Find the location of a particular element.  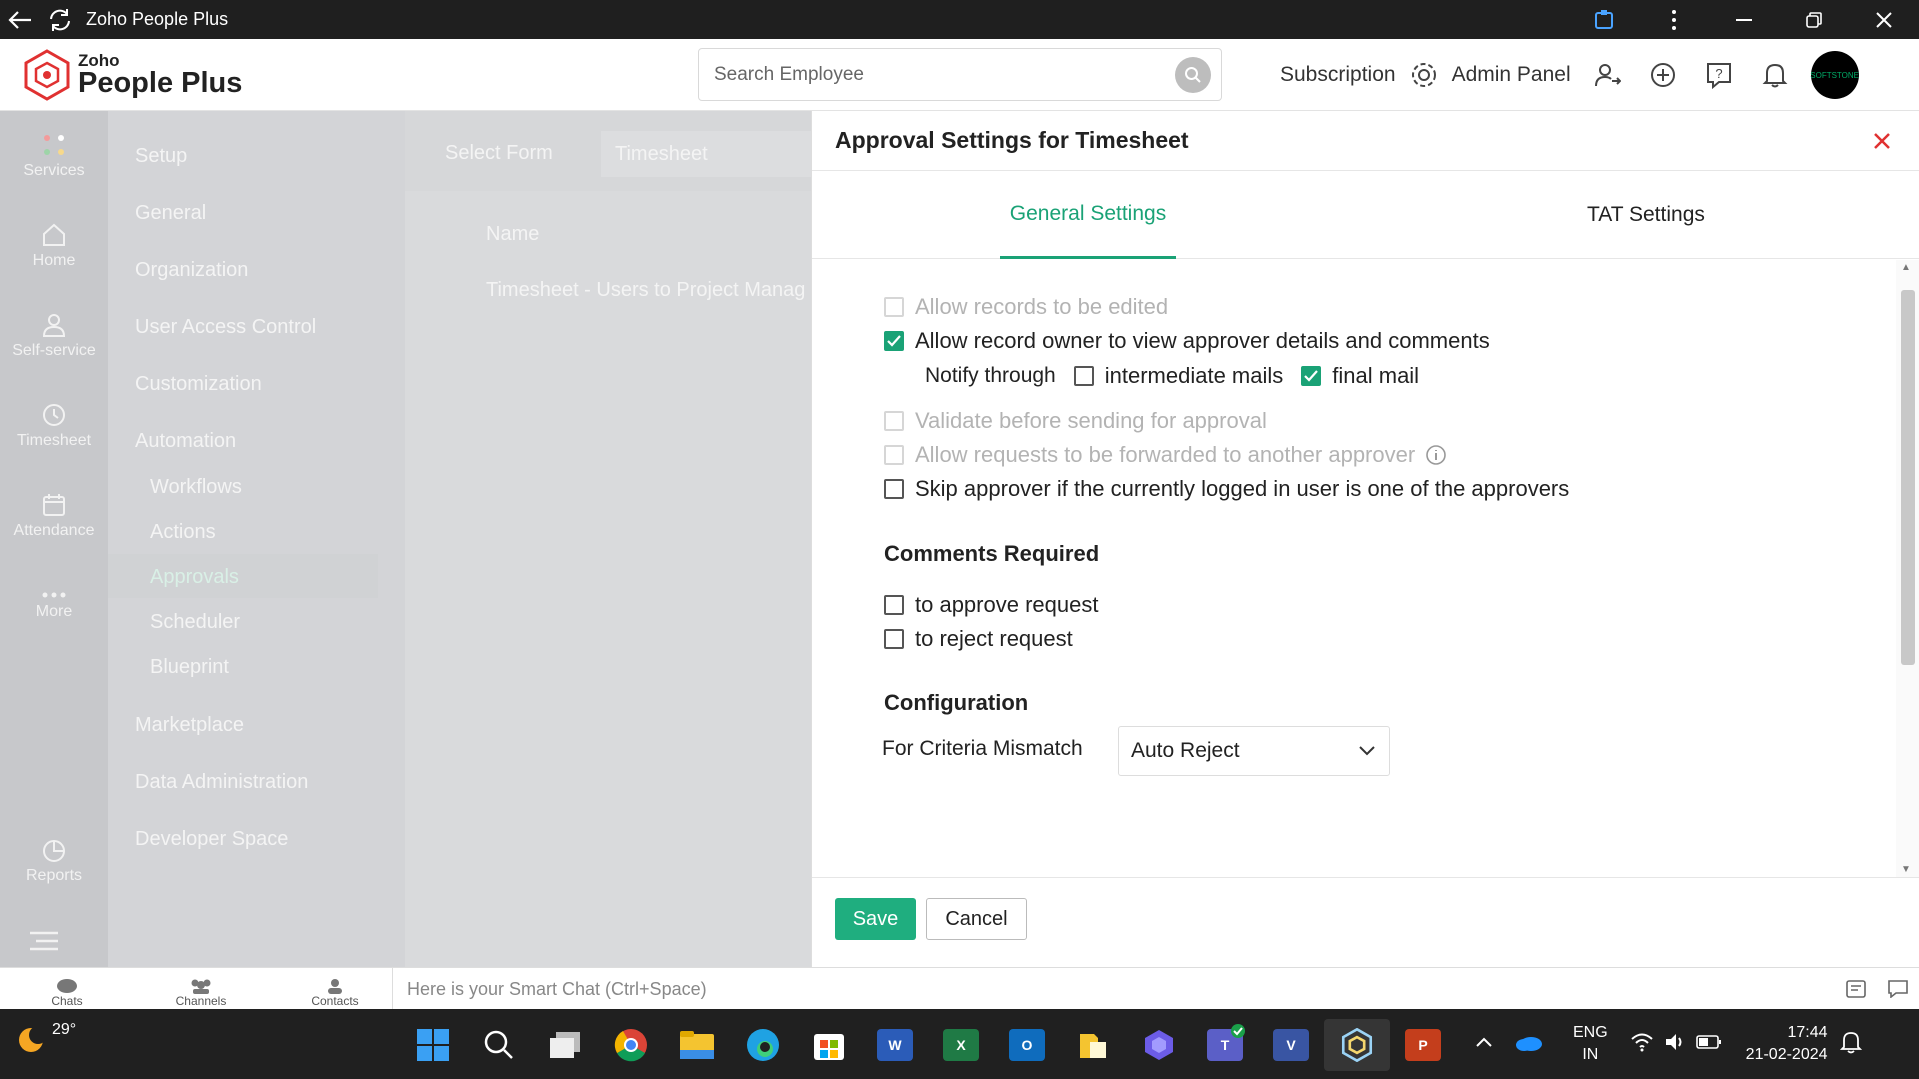

taskbar-search-icon is located at coordinates (499, 1045).